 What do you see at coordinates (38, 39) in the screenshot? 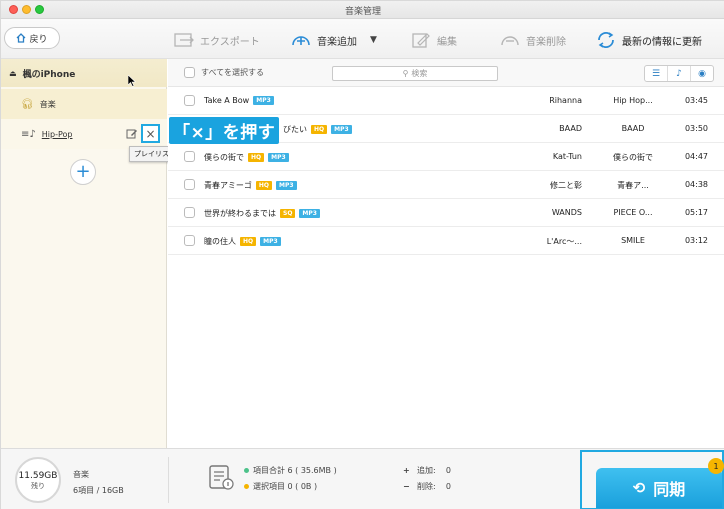
I see `back-button-label: 戻り` at bounding box center [38, 39].